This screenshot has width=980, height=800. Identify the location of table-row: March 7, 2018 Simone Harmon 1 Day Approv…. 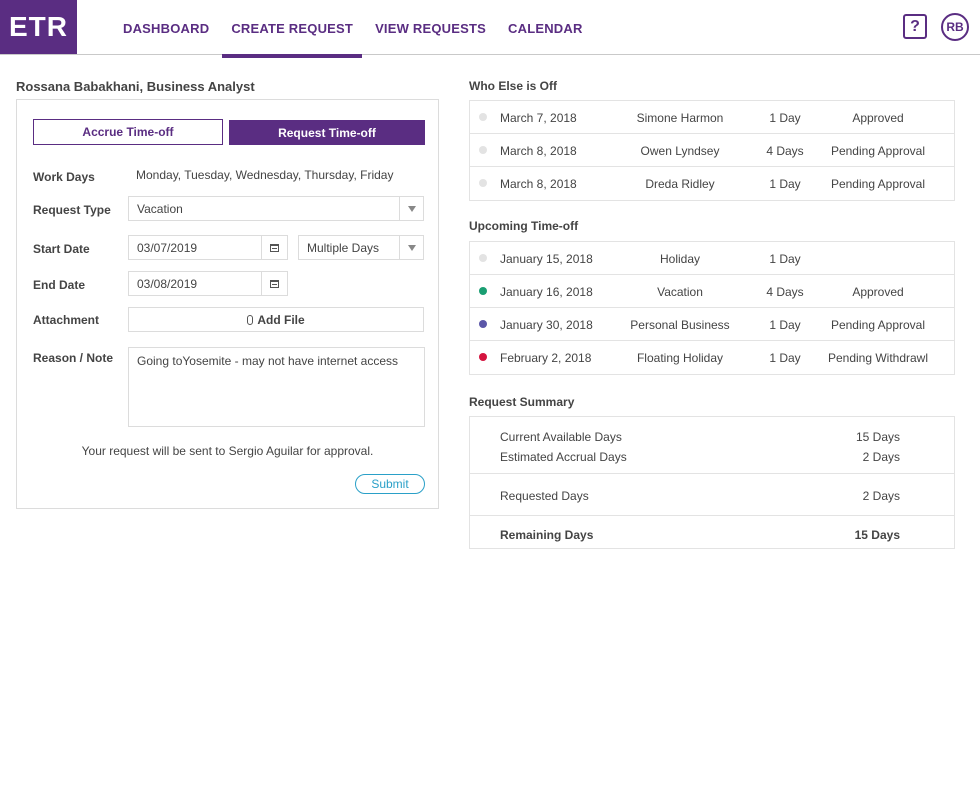
(712, 117).